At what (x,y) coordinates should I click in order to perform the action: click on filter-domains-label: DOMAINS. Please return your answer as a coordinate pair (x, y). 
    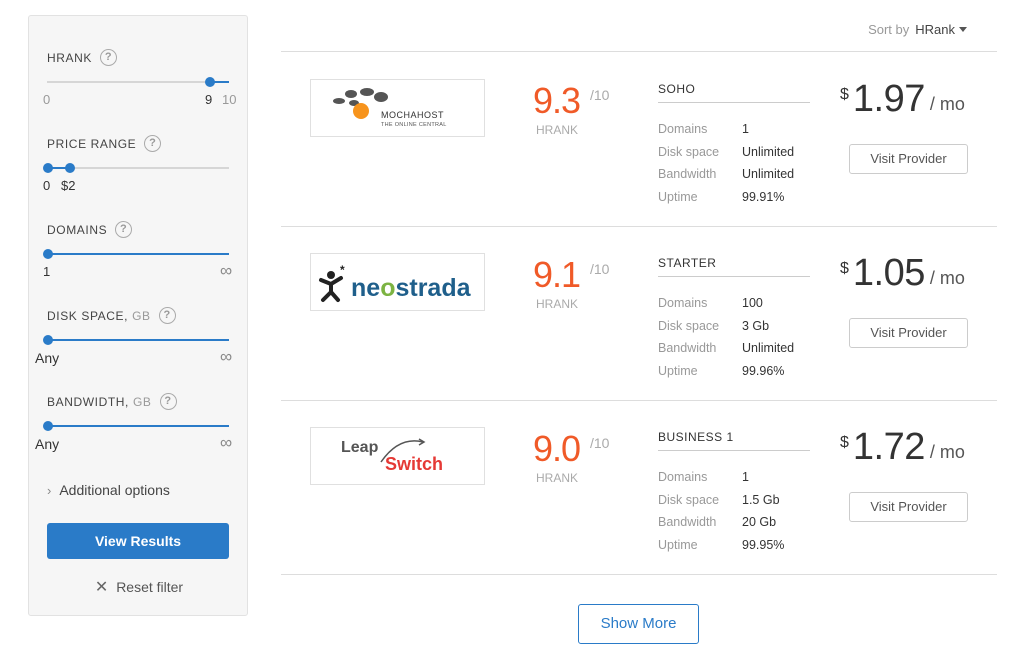
    Looking at the image, I should click on (77, 229).